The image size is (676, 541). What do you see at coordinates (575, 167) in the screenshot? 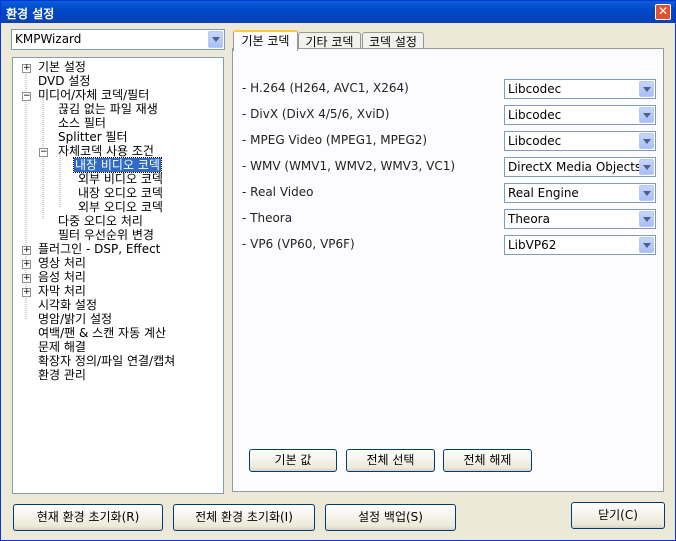
I see `codec-select-value: DirectX Media Objects` at bounding box center [575, 167].